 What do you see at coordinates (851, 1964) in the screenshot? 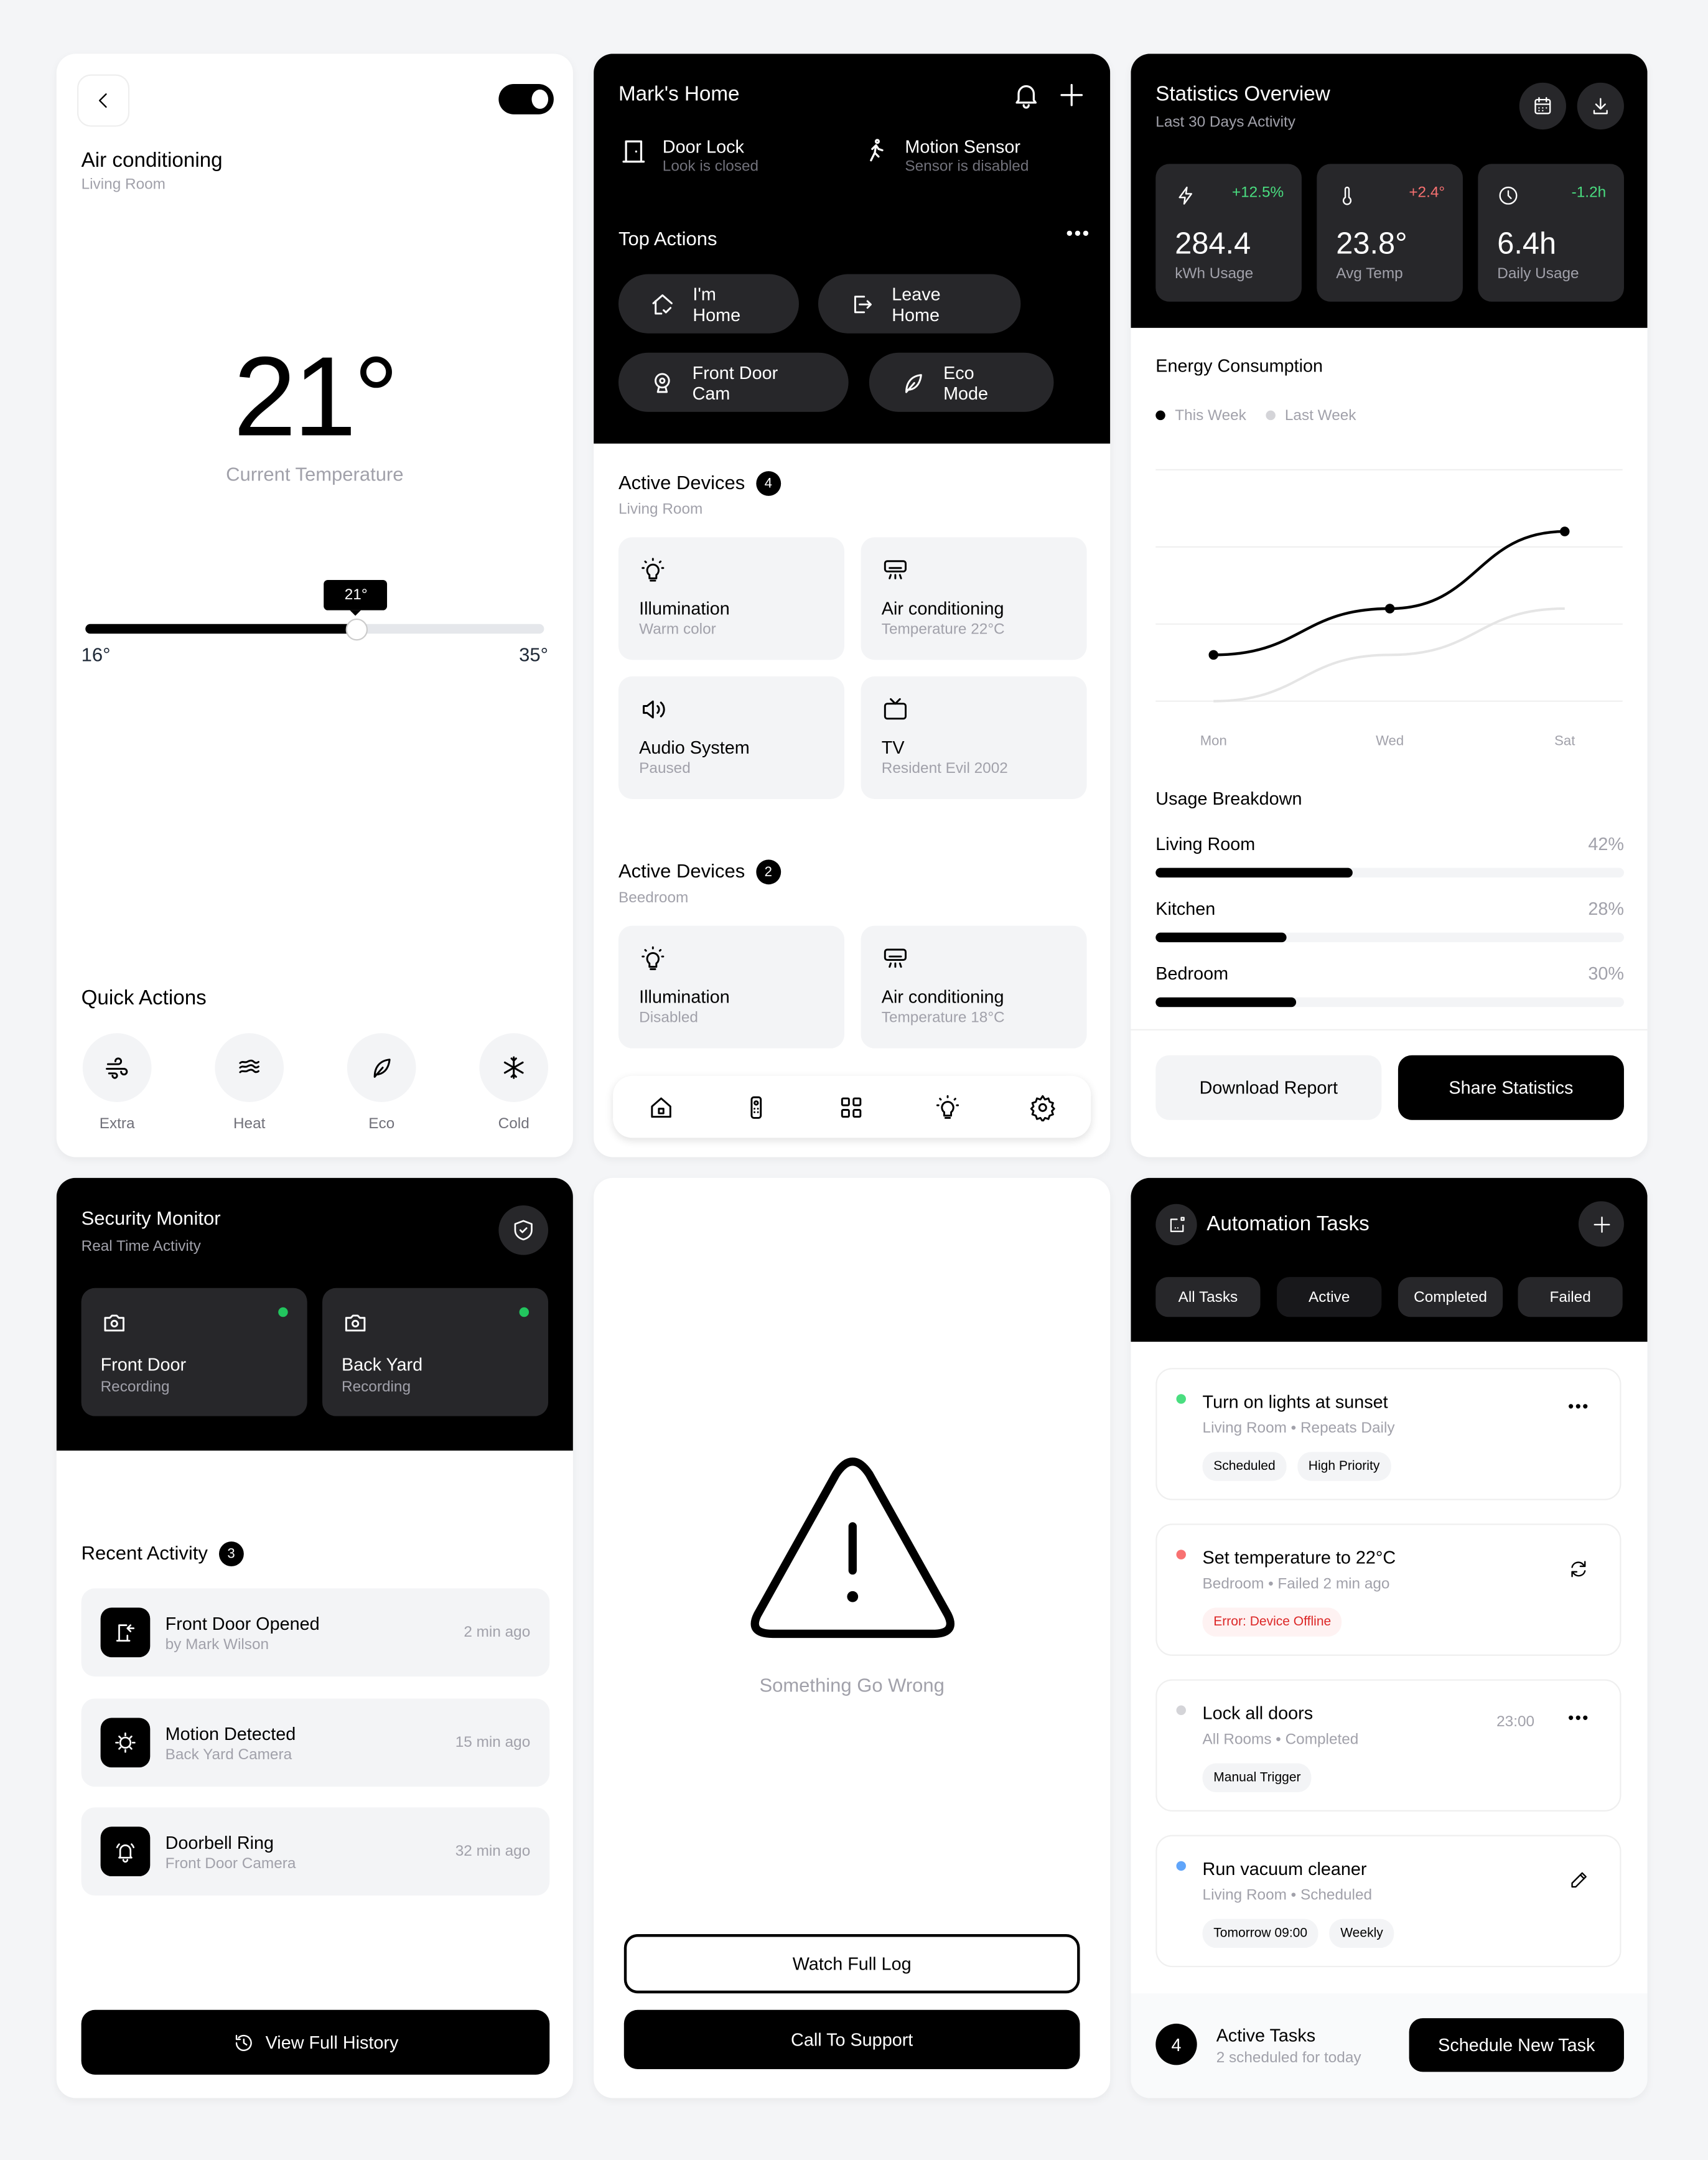
I see `watch-full-log-button: Watch Full Log` at bounding box center [851, 1964].